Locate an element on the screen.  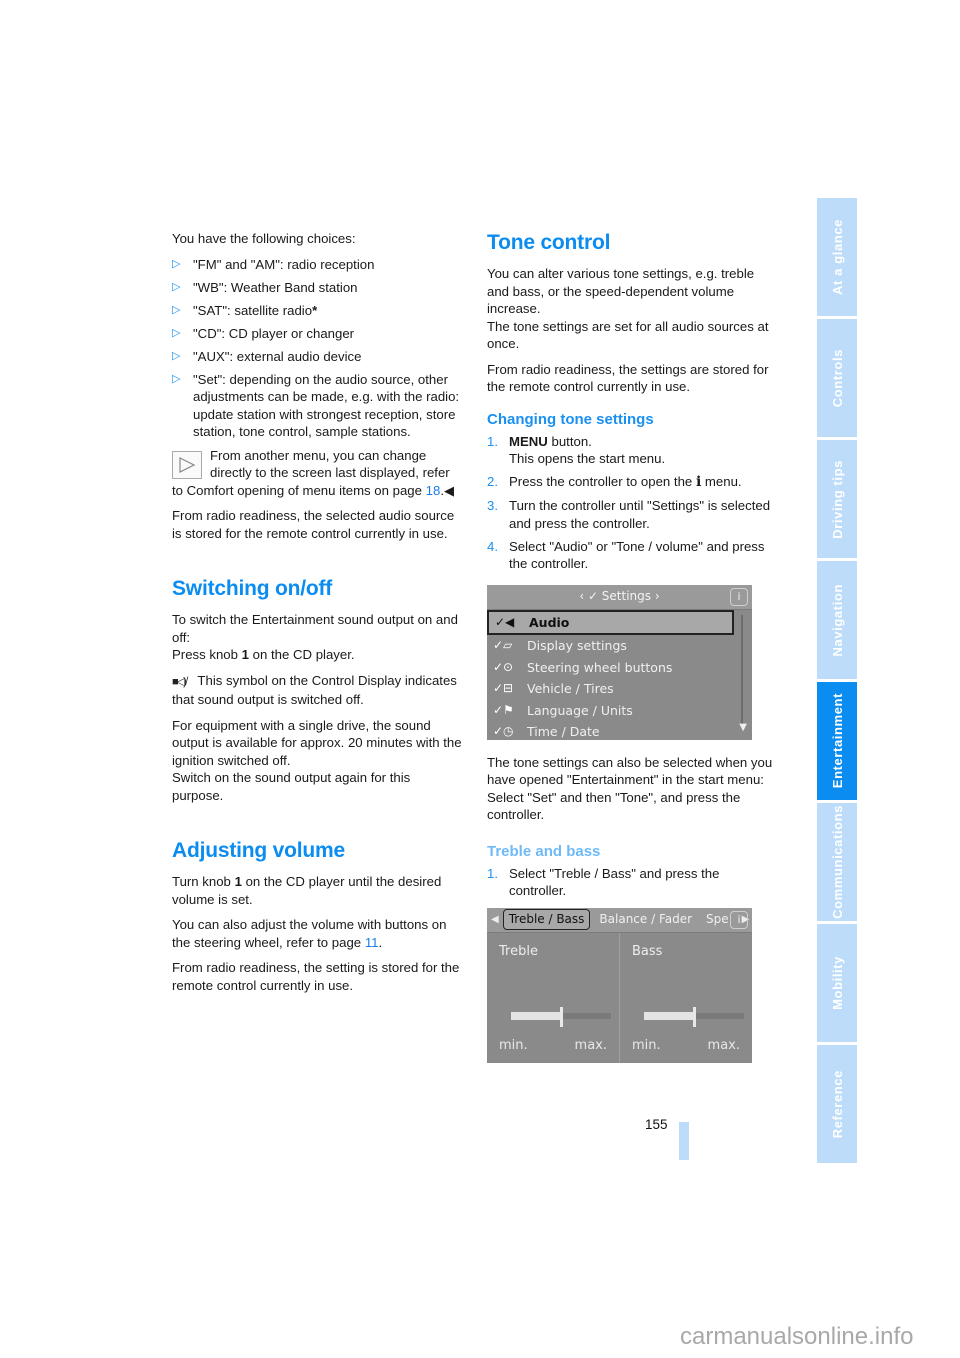
watermark: carmanualsonline.info is located at coordinates (797, 1336).